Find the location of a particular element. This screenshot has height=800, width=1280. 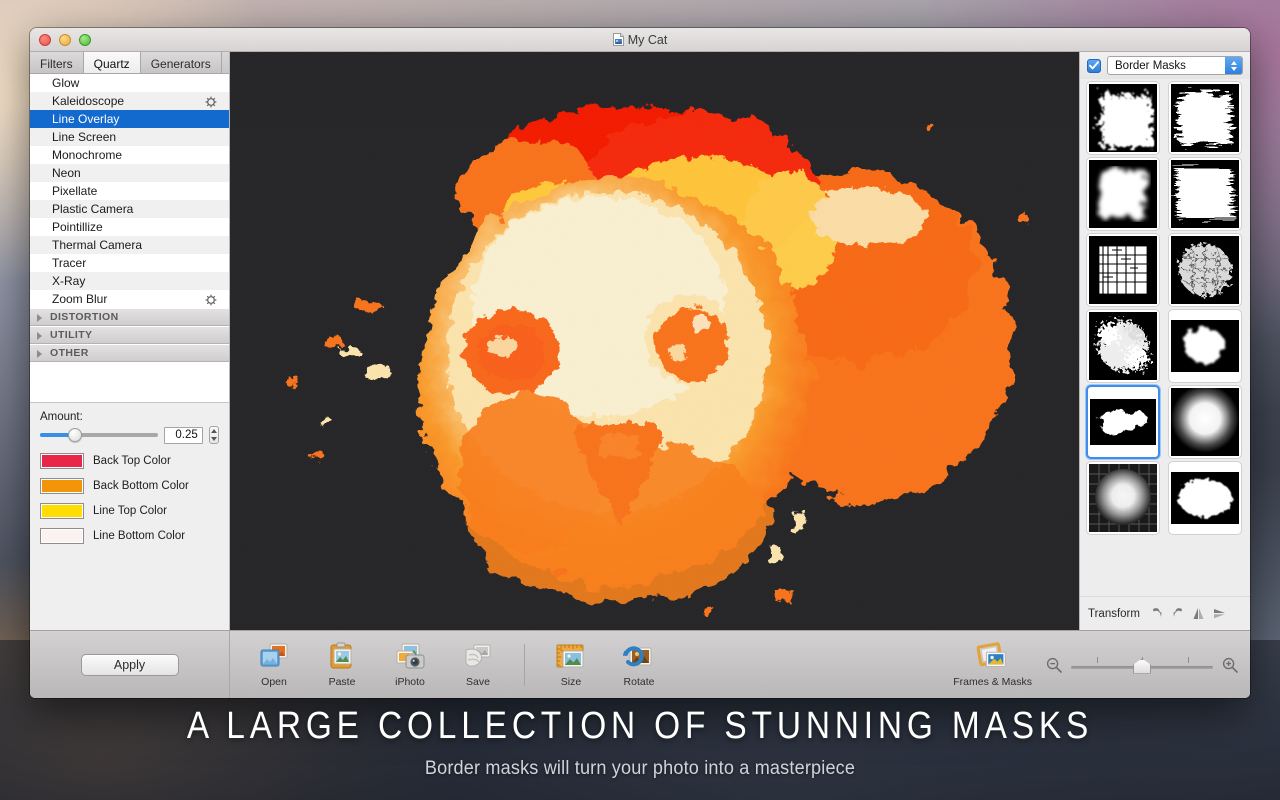

apply-button: Apply is located at coordinates (129, 664).